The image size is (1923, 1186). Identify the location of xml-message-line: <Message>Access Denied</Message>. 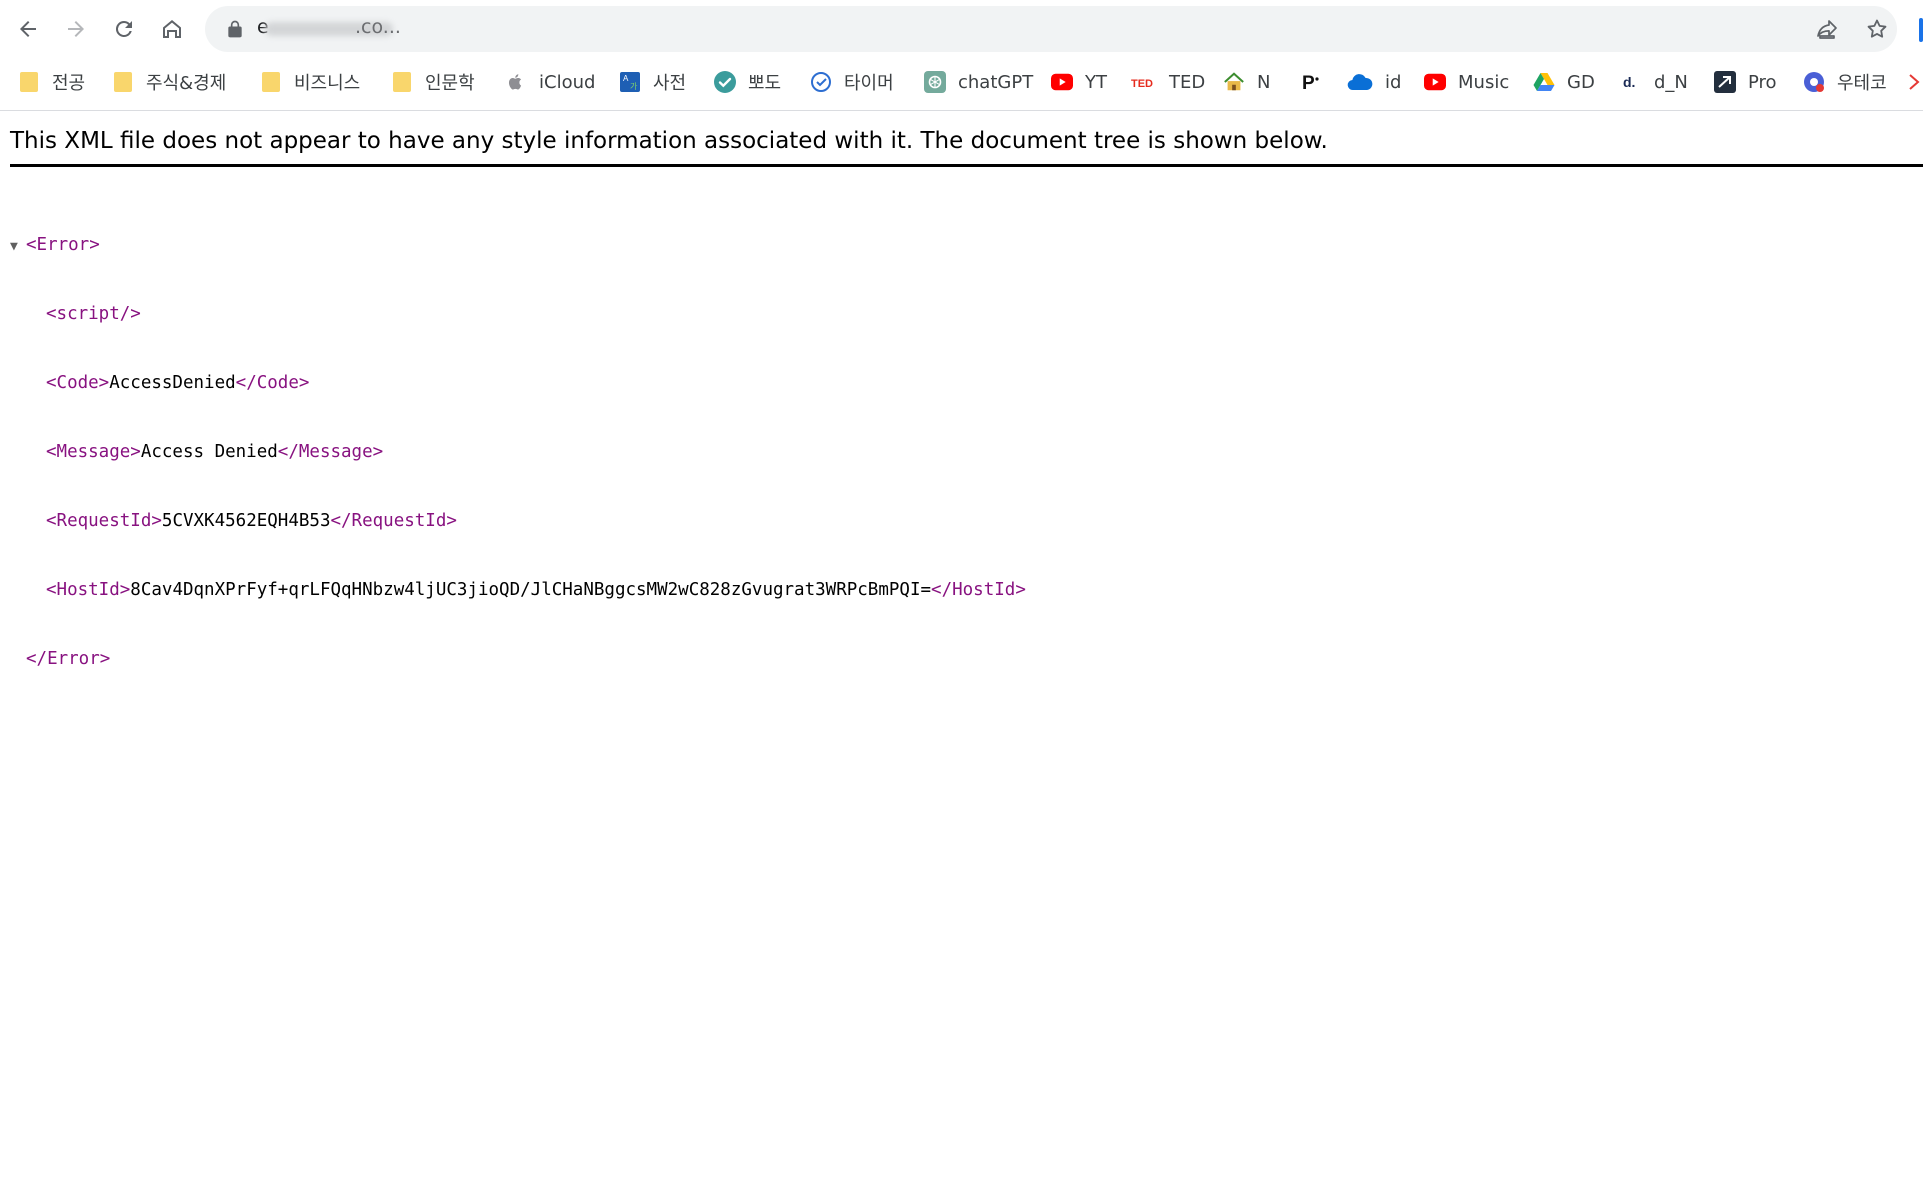
(518, 452).